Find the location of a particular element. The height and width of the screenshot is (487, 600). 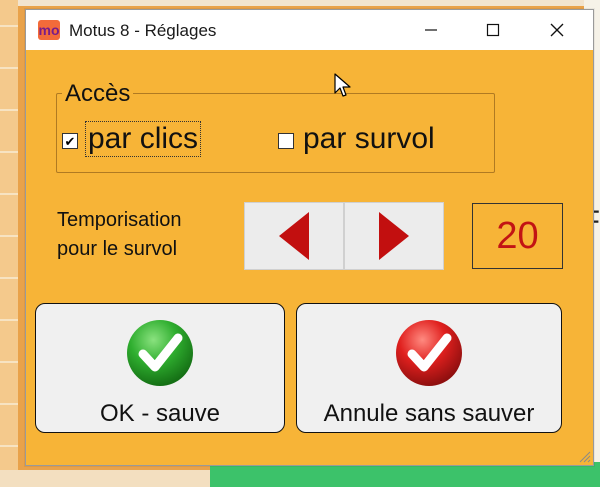

delay-value: 20 is located at coordinates (517, 236).